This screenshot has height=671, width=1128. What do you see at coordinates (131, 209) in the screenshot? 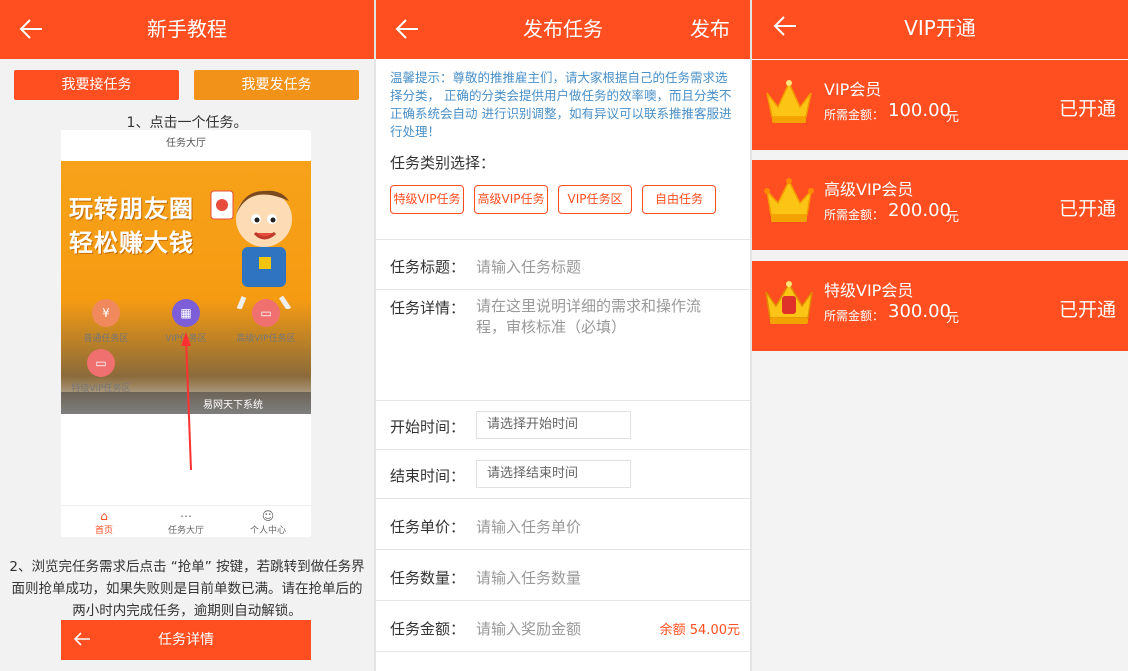
I see `banner-line1: 玩转朋友圈` at bounding box center [131, 209].